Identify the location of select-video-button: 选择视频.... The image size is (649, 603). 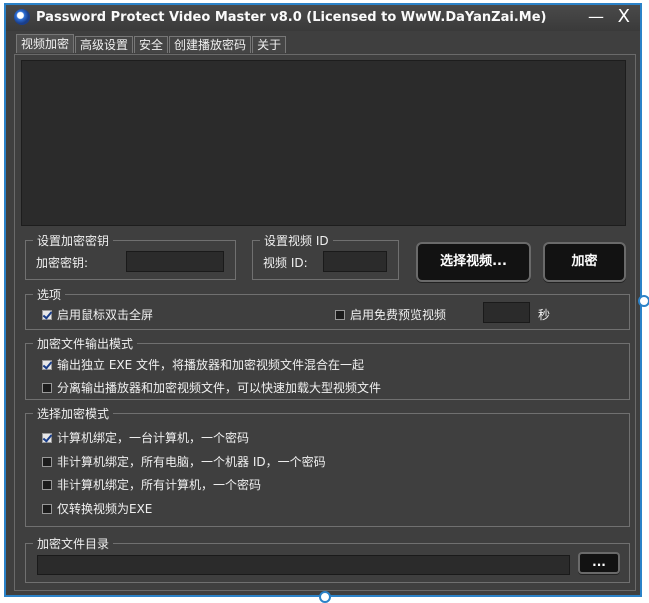
(473, 262).